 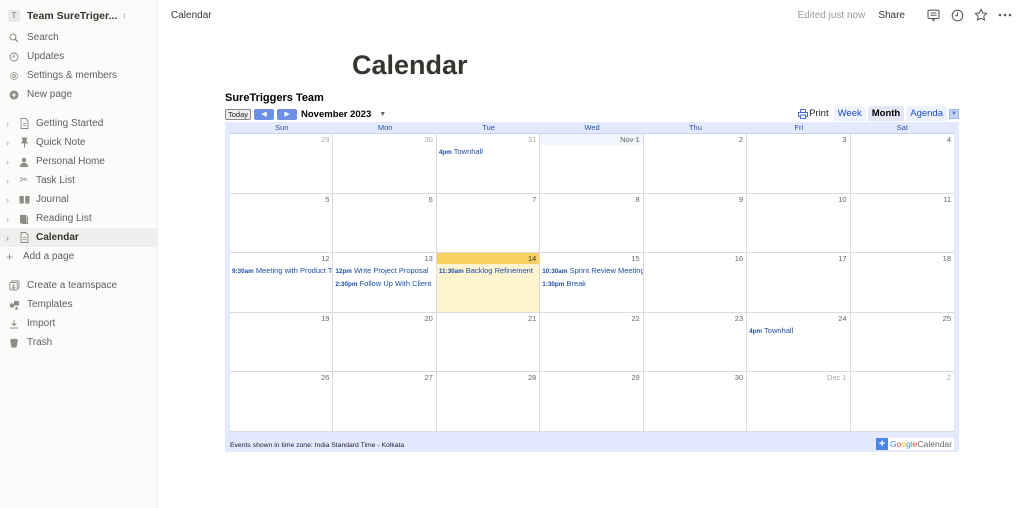 I want to click on day-number: 13, so click(x=384, y=258).